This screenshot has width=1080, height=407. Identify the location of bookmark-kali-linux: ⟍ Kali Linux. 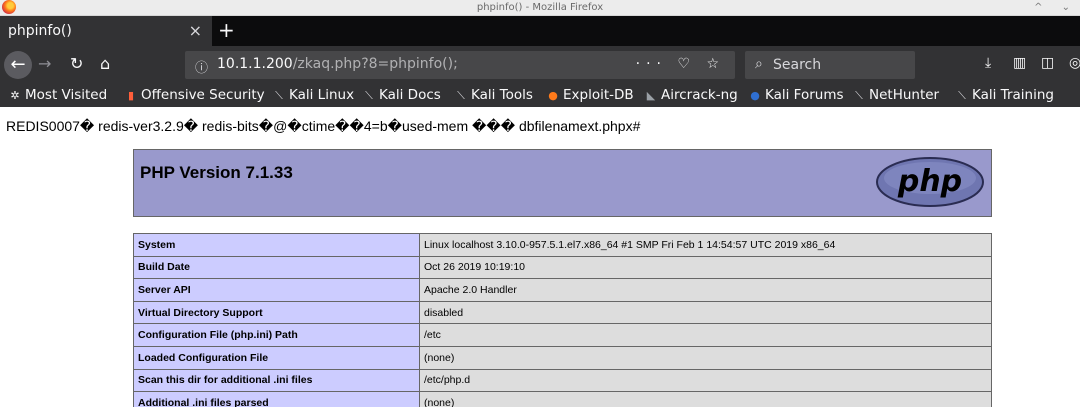
(313, 95).